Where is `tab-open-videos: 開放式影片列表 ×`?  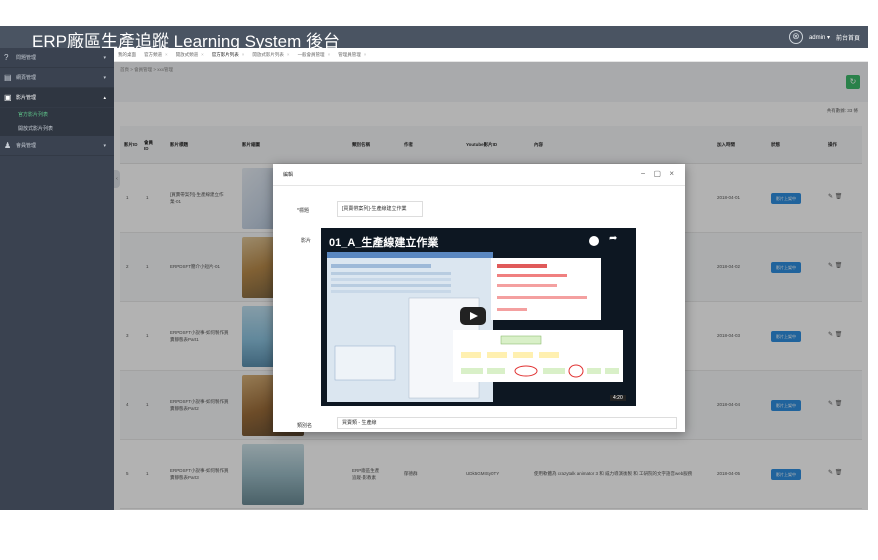
tab-open-videos: 開放式影片列表 × is located at coordinates (270, 55).